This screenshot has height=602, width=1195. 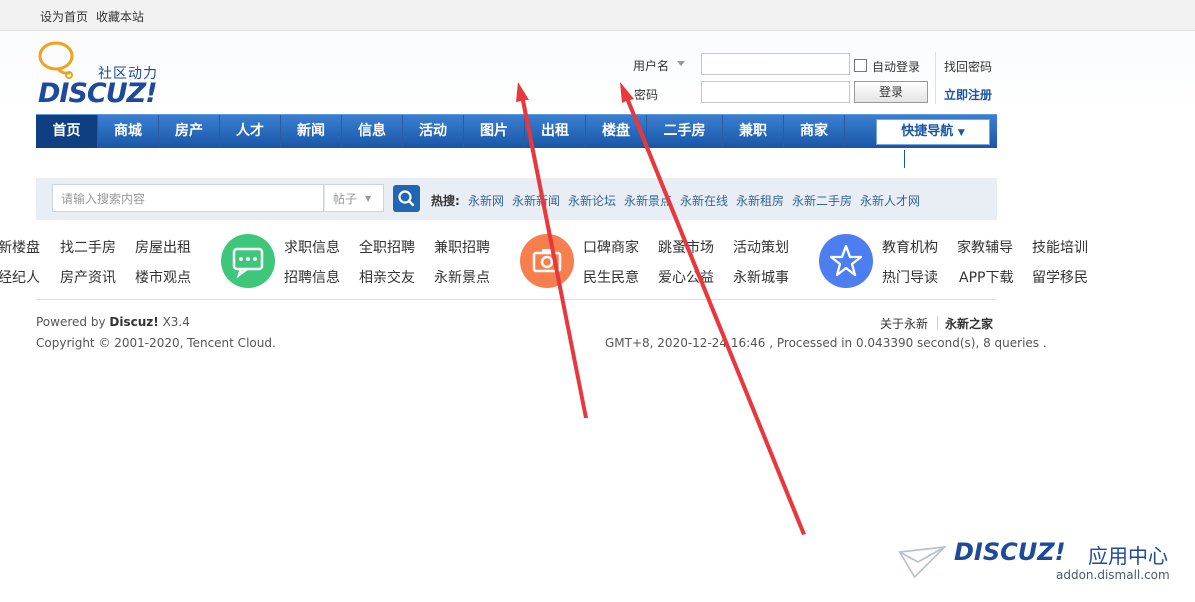 What do you see at coordinates (904, 323) in the screenshot?
I see `about-link: 关于永新` at bounding box center [904, 323].